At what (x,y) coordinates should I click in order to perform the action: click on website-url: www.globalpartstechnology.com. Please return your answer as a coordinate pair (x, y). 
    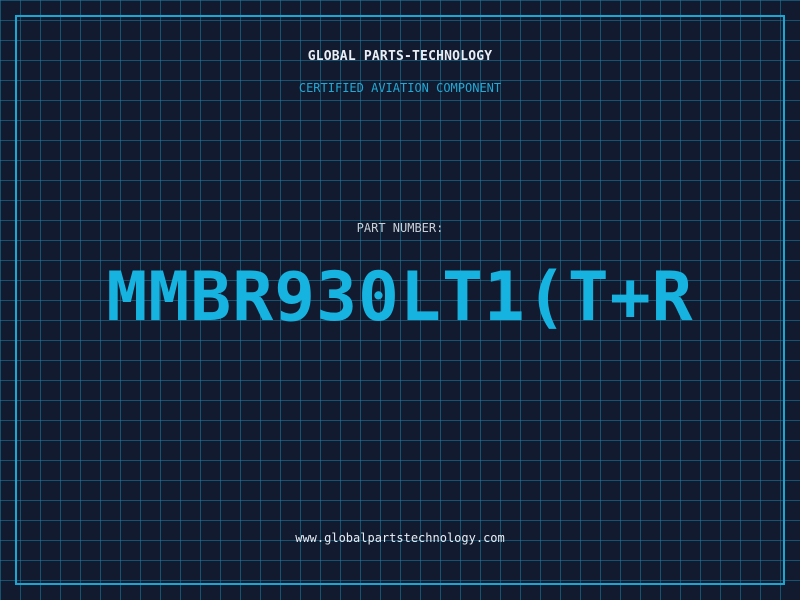
    Looking at the image, I should click on (400, 538).